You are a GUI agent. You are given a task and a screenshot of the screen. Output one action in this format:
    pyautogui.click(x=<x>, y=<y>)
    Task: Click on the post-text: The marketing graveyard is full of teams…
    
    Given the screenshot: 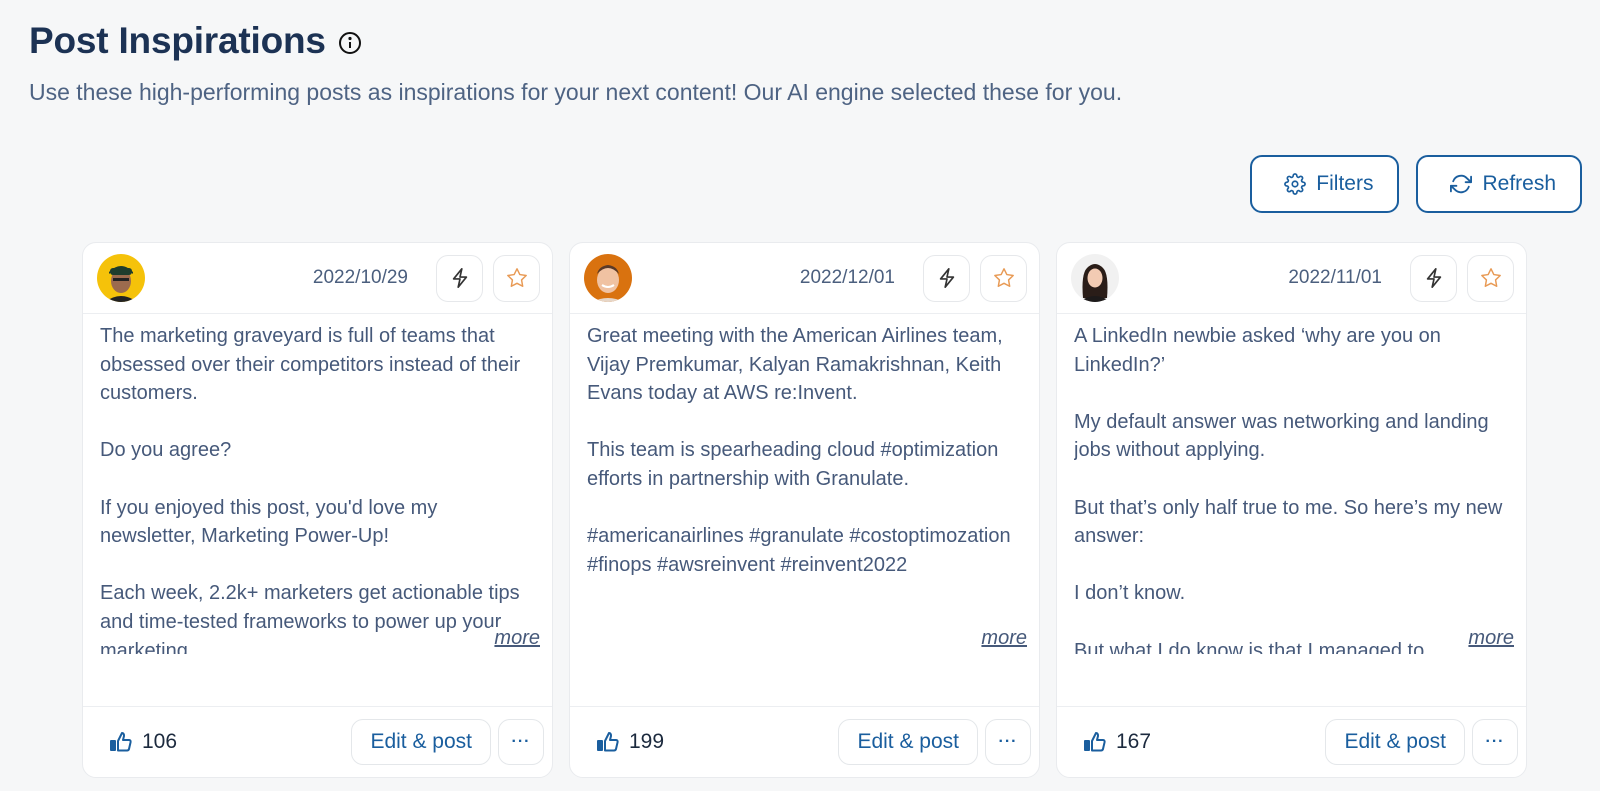 What is the action you would take?
    pyautogui.click(x=310, y=489)
    